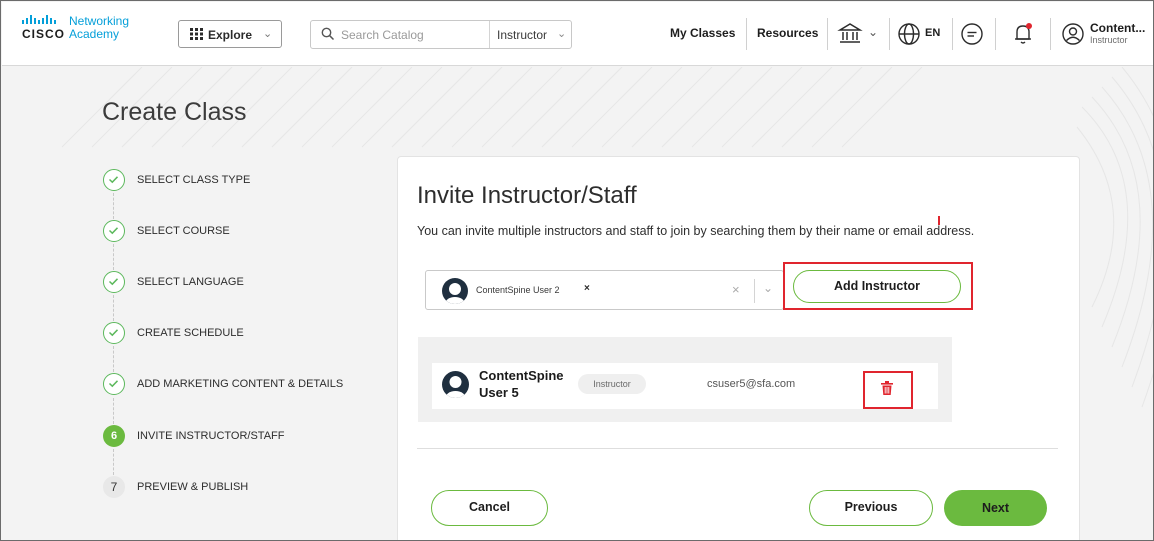  What do you see at coordinates (702, 33) in the screenshot?
I see `my-classes-link: My Classes` at bounding box center [702, 33].